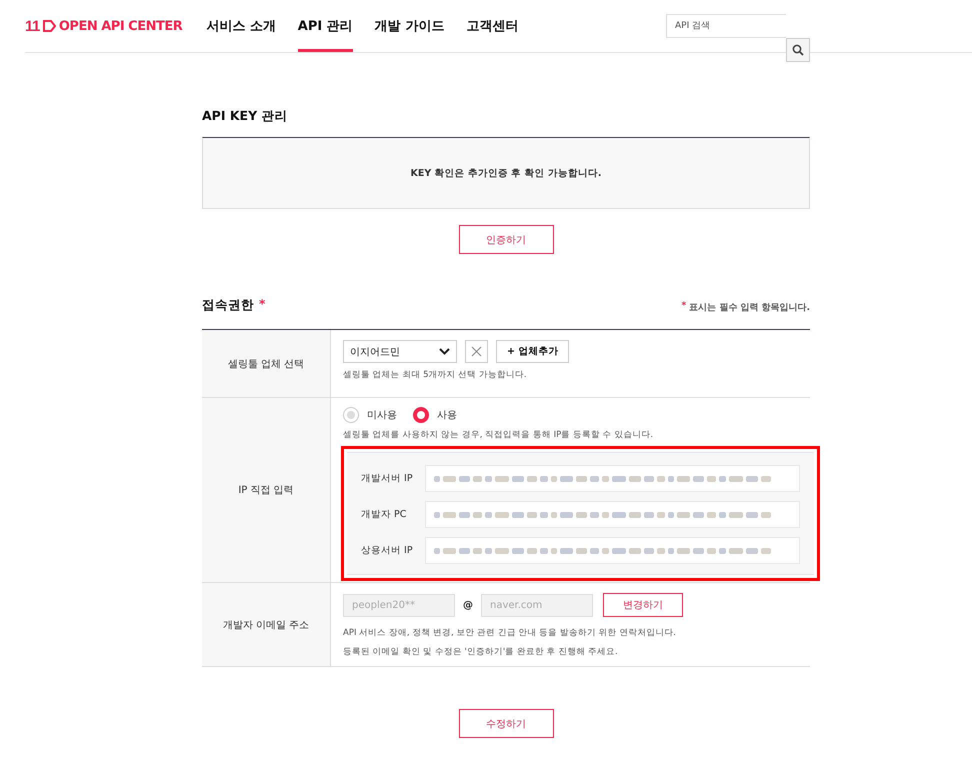 The height and width of the screenshot is (775, 972). What do you see at coordinates (266, 363) in the screenshot?
I see `row-label: 셀링툴 업체 선택` at bounding box center [266, 363].